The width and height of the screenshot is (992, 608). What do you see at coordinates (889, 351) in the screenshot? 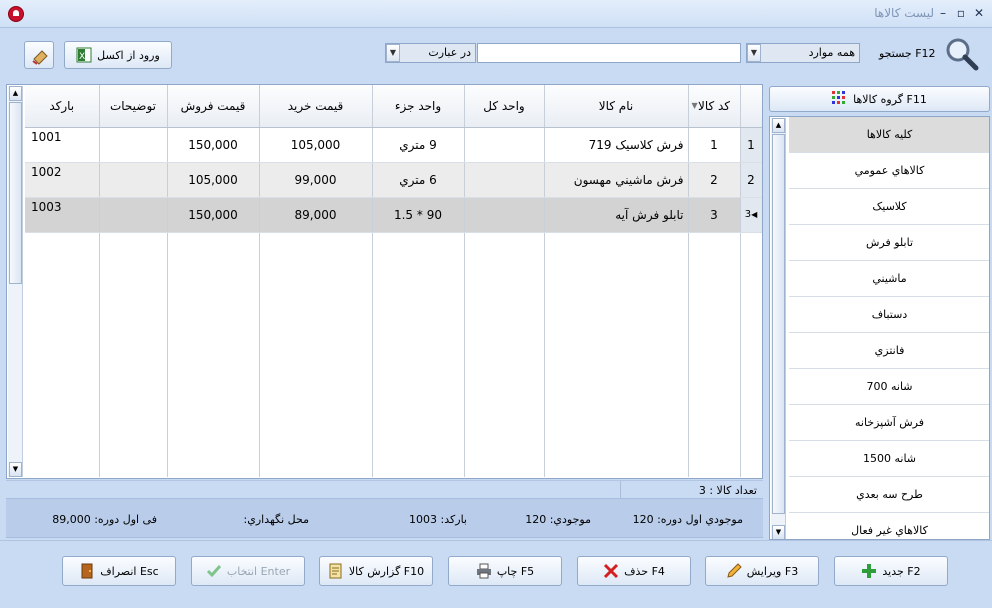
I see `group-item: فانتزي` at bounding box center [889, 351].